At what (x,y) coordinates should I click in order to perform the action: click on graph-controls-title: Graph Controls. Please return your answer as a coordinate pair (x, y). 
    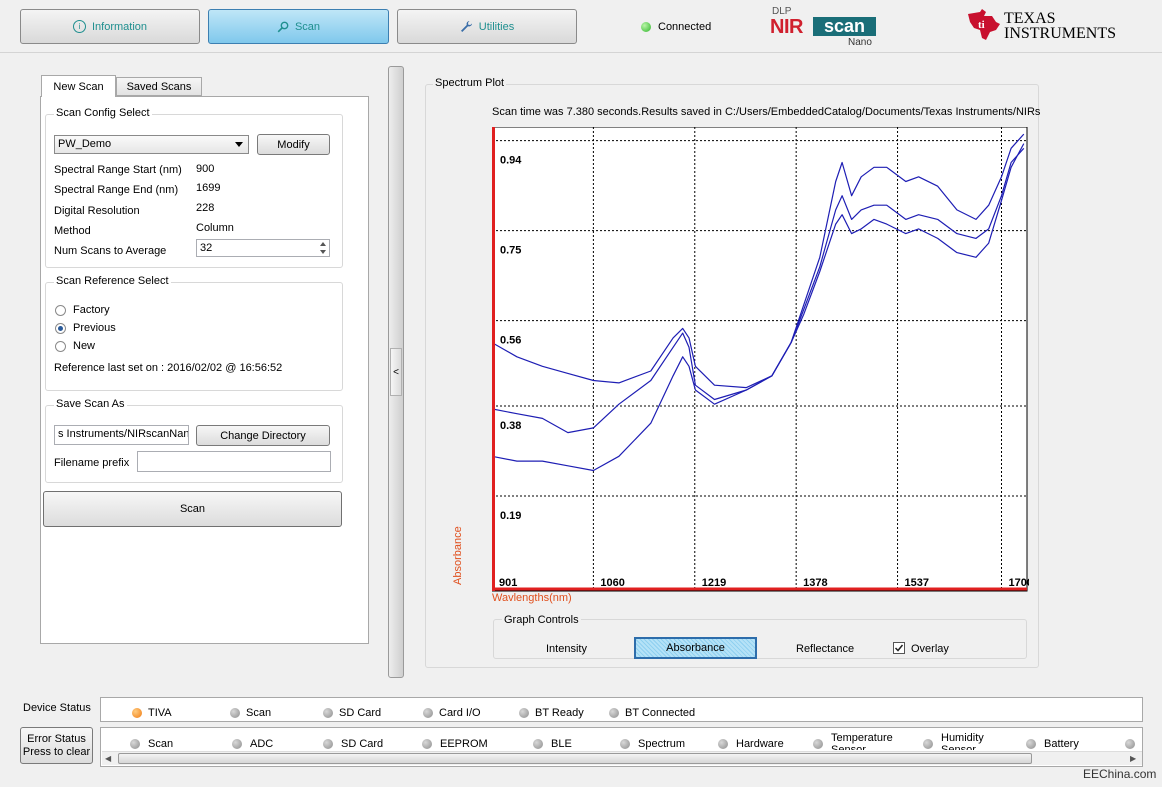
    Looking at the image, I should click on (541, 620).